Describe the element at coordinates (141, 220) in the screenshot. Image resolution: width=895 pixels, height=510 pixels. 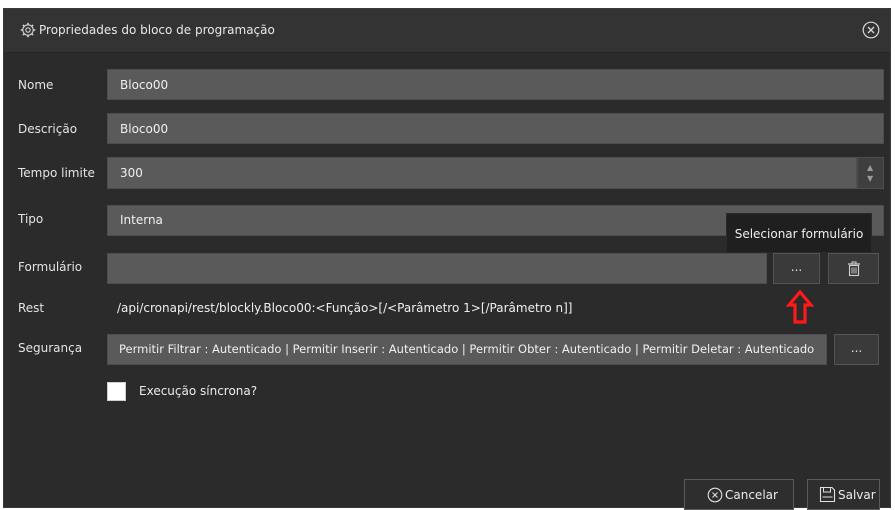
I see `type-select-value: Interna` at that location.